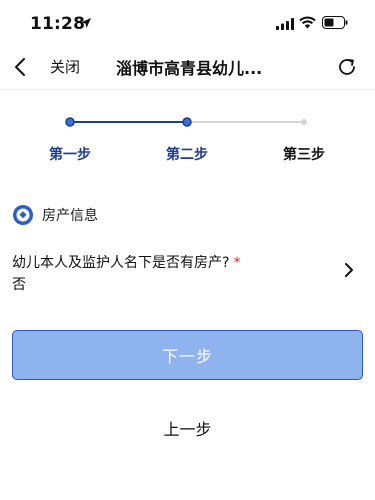 The height and width of the screenshot is (500, 375). Describe the element at coordinates (285, 24) in the screenshot. I see `signal-icon` at that location.